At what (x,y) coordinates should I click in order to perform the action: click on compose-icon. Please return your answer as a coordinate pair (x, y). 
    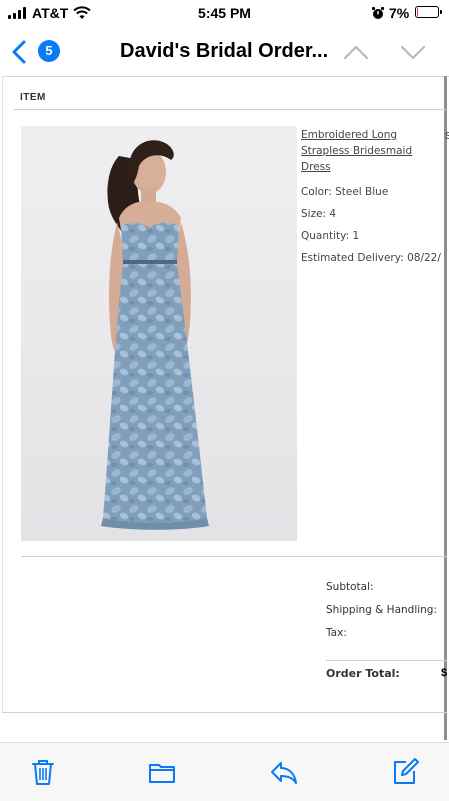
    Looking at the image, I should click on (405, 772).